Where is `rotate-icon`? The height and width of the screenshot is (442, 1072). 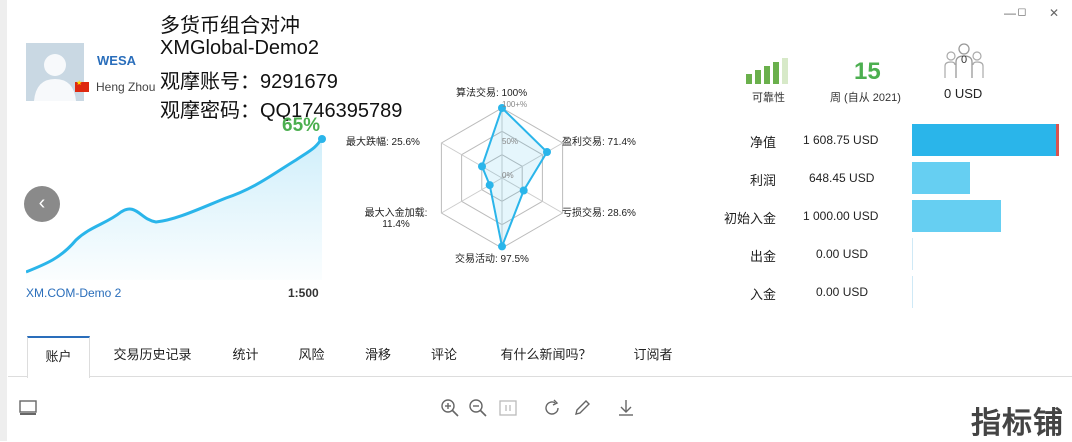 rotate-icon is located at coordinates (552, 408).